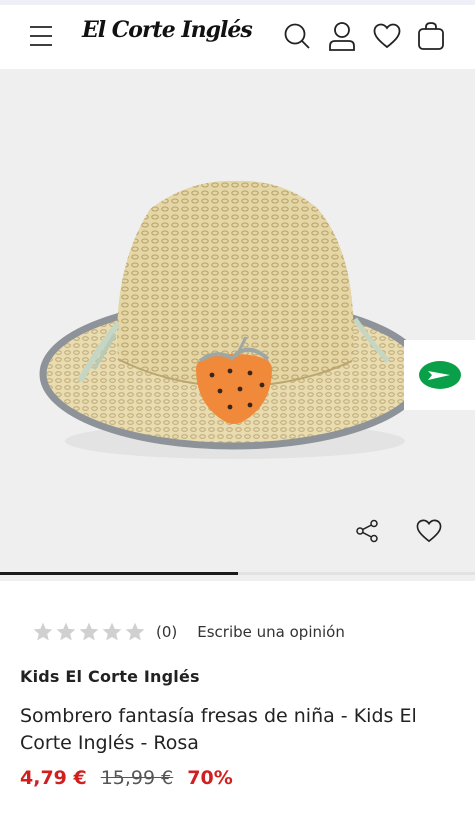 The height and width of the screenshot is (822, 475). I want to click on menu-icon, so click(41, 36).